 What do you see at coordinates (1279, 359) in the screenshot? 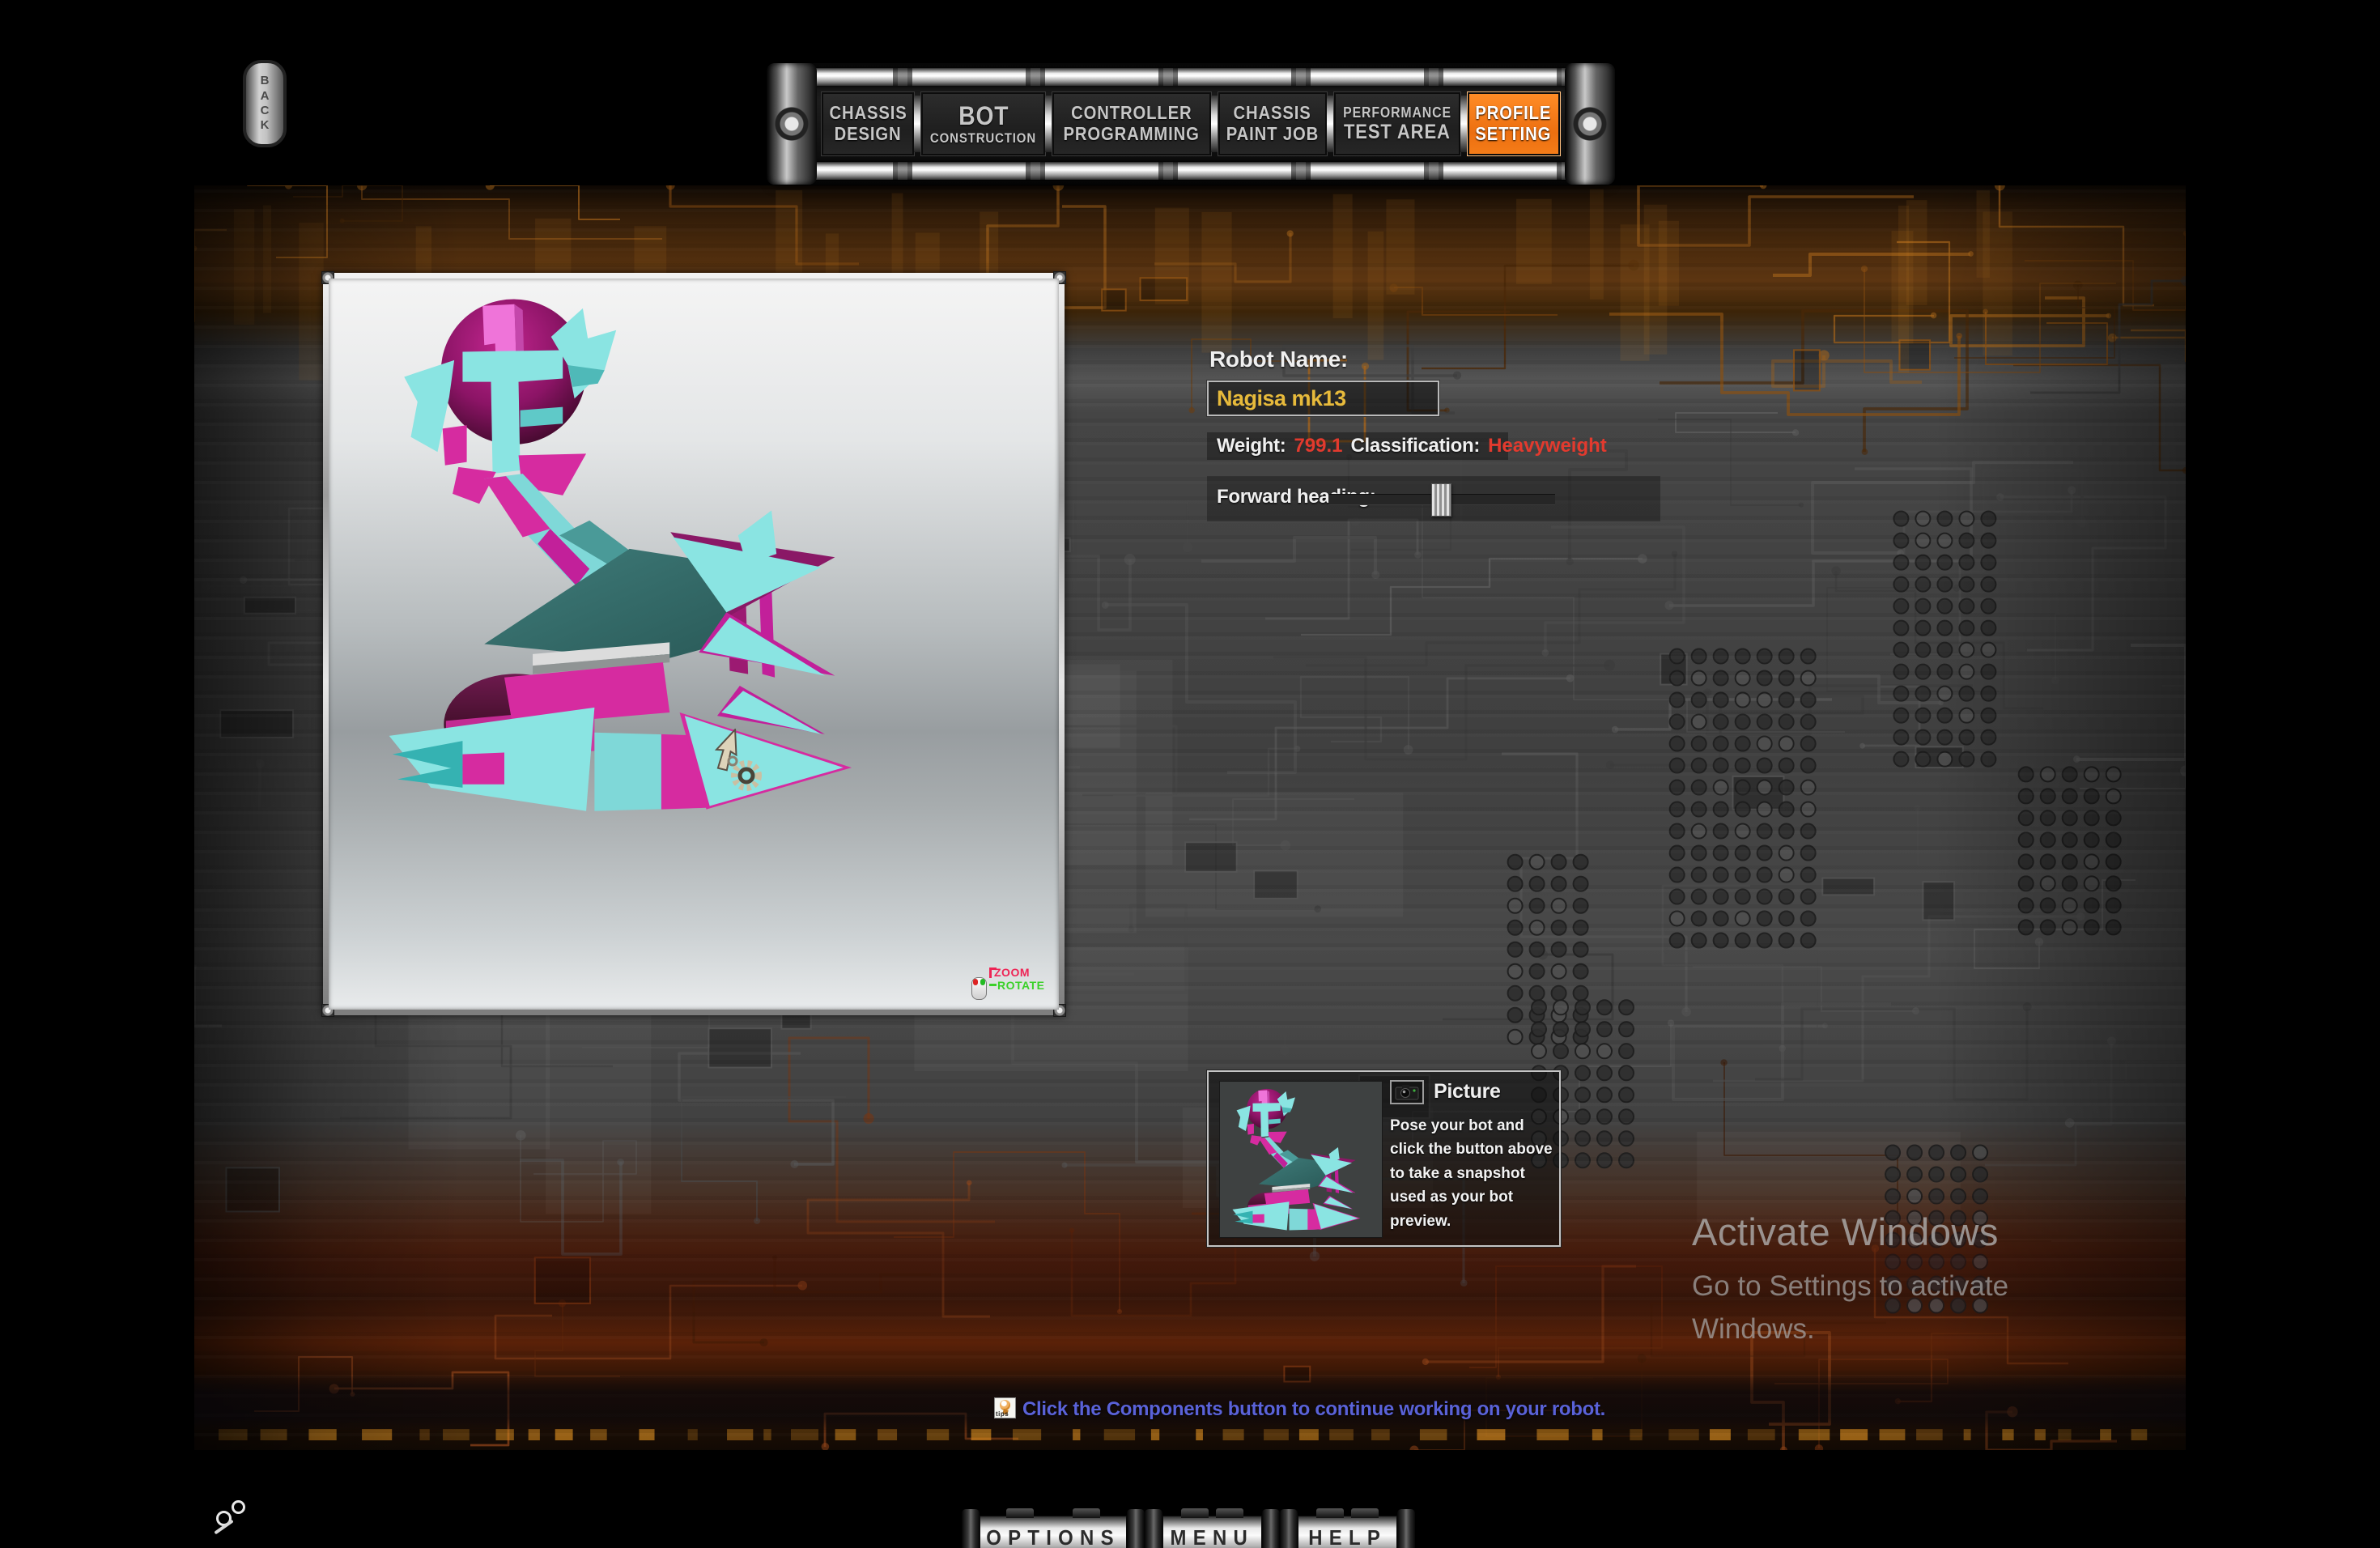
I see `robot-name-label: Robot Name:` at bounding box center [1279, 359].